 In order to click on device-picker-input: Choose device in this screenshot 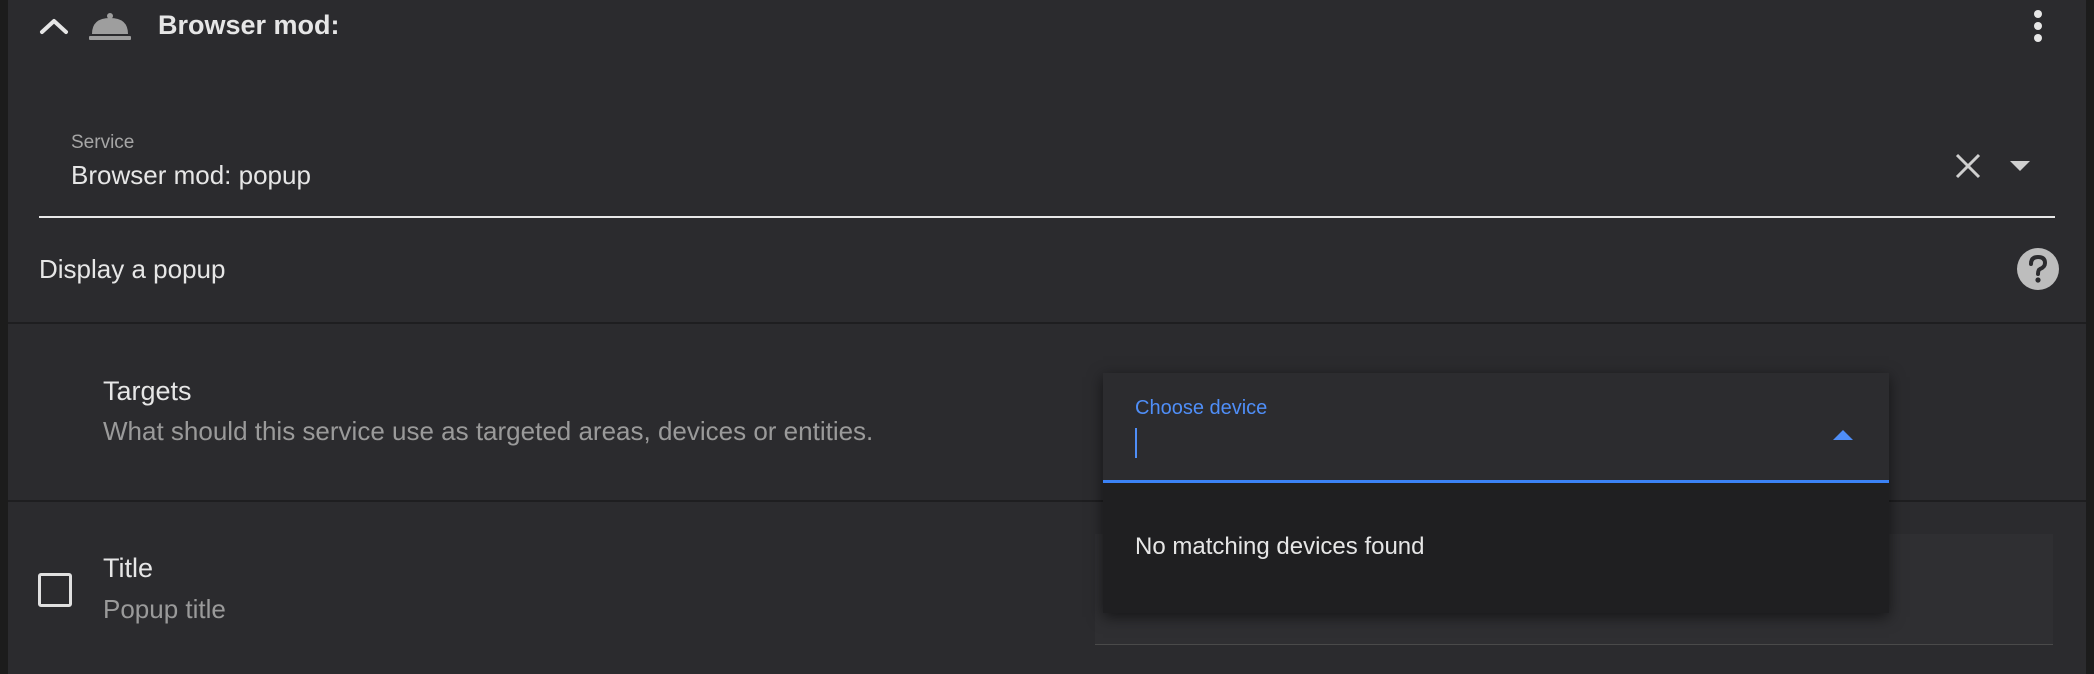, I will do `click(1496, 428)`.